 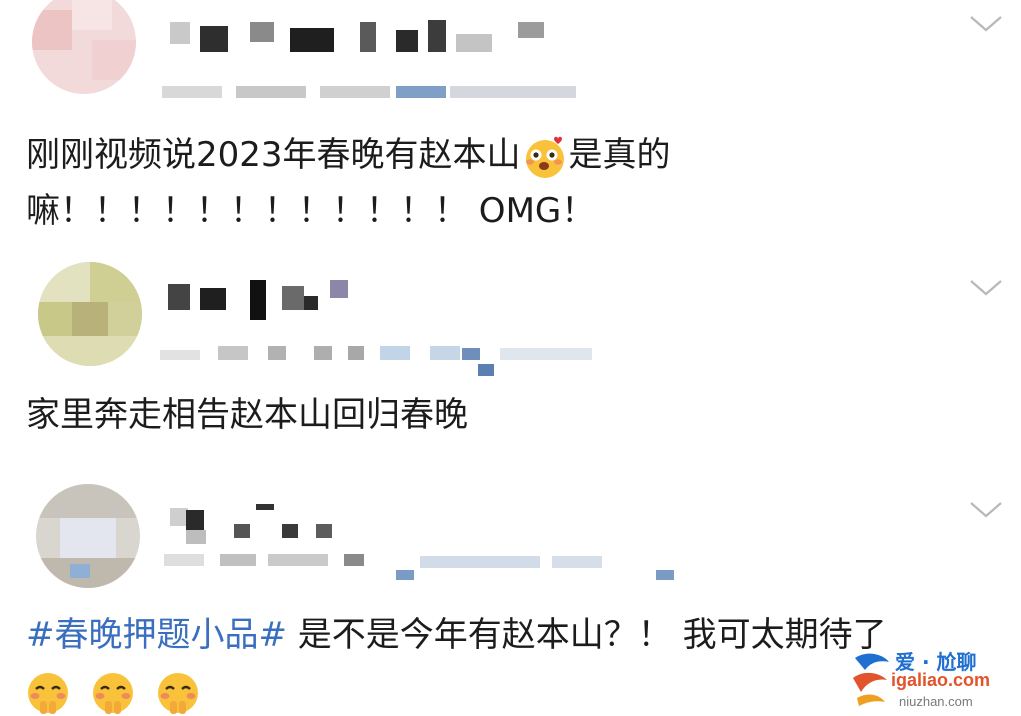 What do you see at coordinates (311, 211) in the screenshot?
I see `comment-text-line-2: 嘛！！！！！！！！！！！！ OMG！` at bounding box center [311, 211].